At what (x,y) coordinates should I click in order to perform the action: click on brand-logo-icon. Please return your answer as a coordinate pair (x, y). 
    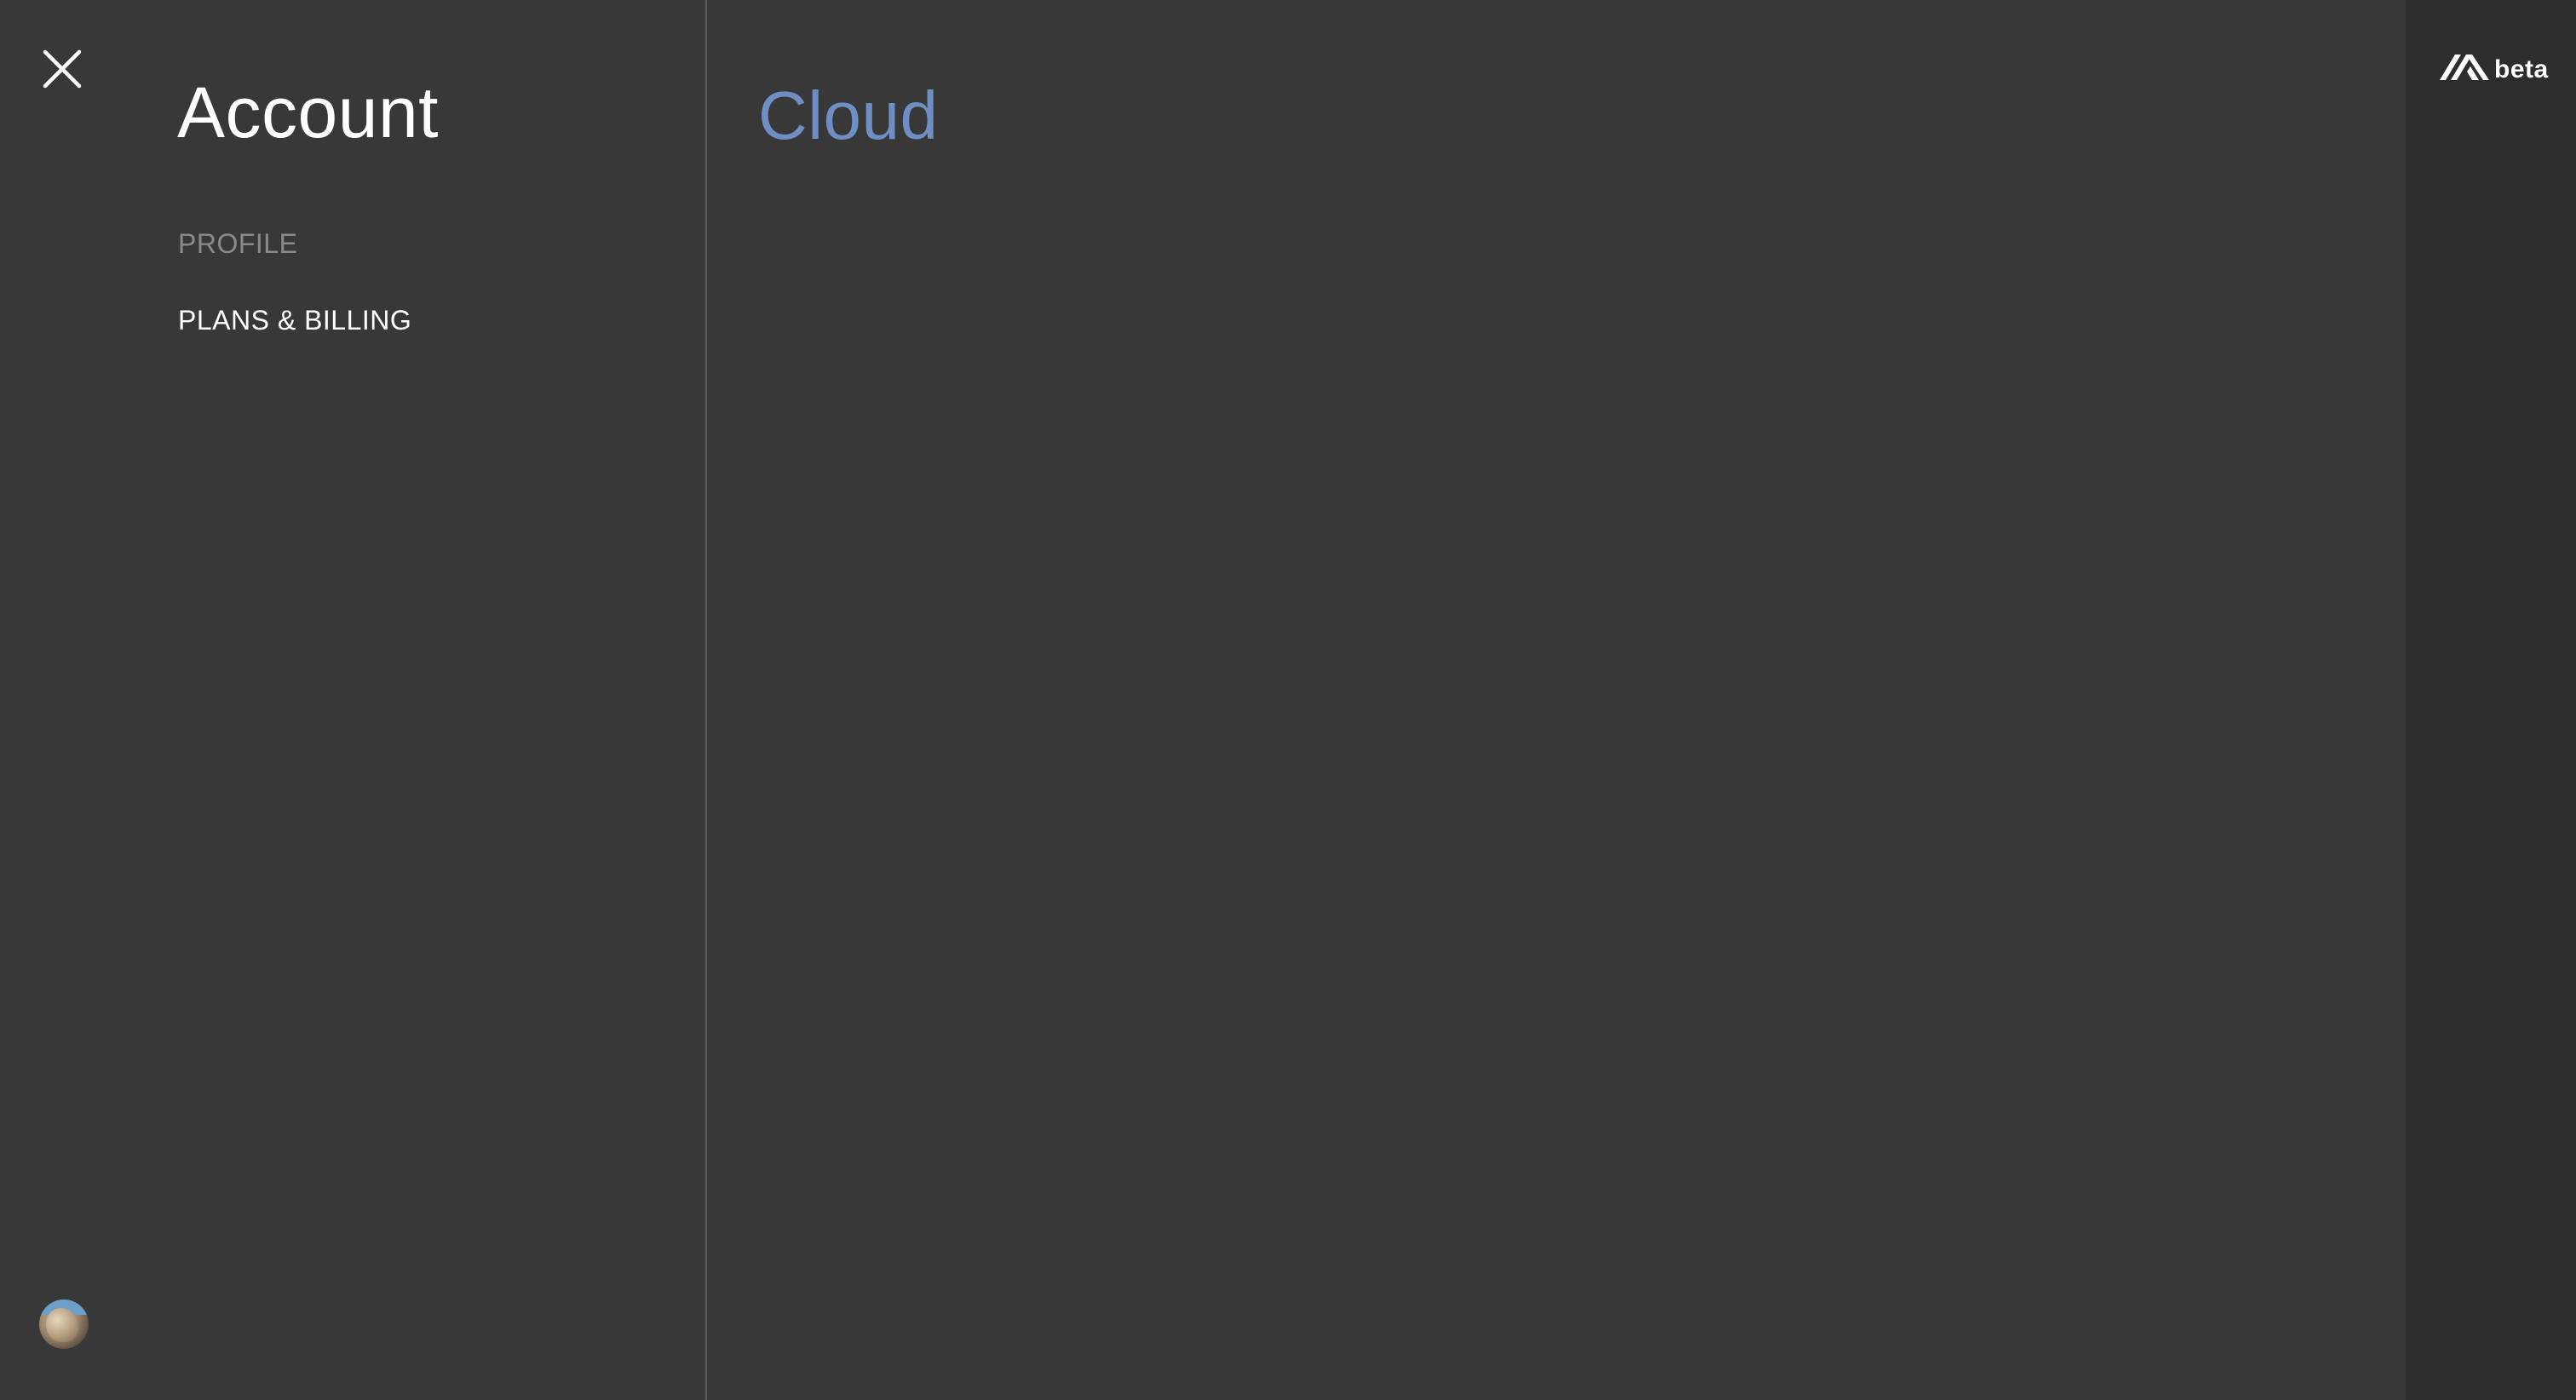
    Looking at the image, I should click on (2464, 67).